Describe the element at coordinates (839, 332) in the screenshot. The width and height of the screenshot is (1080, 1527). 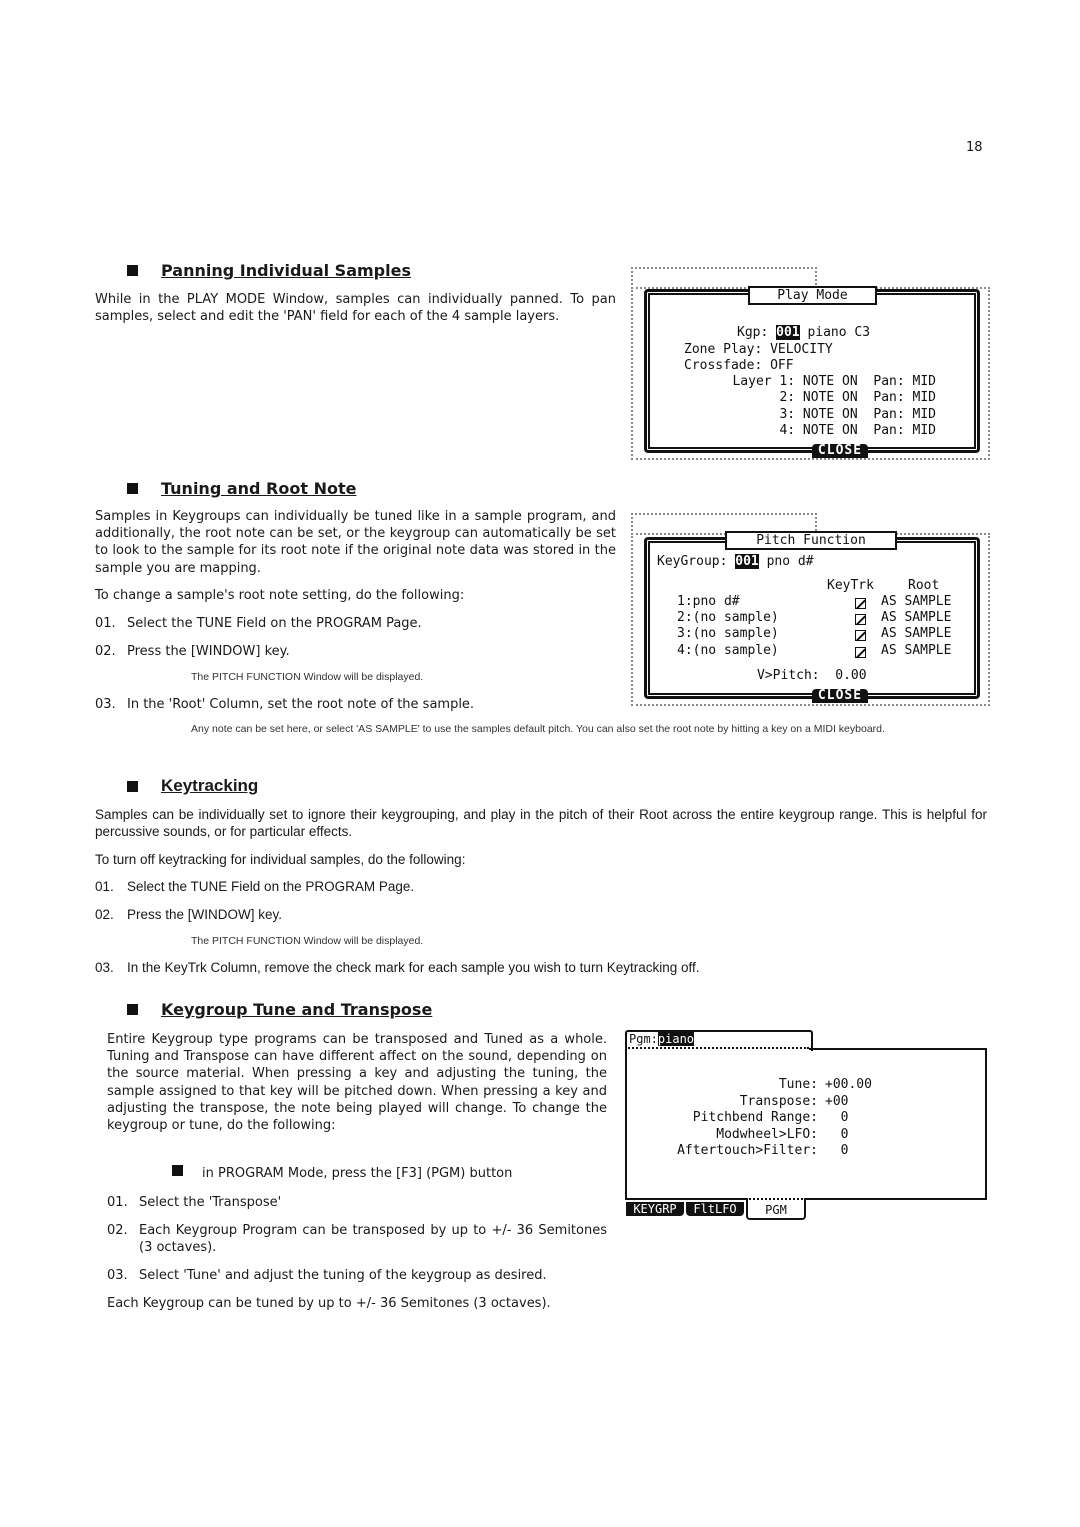
I see `kgp-name: piano C3` at that location.